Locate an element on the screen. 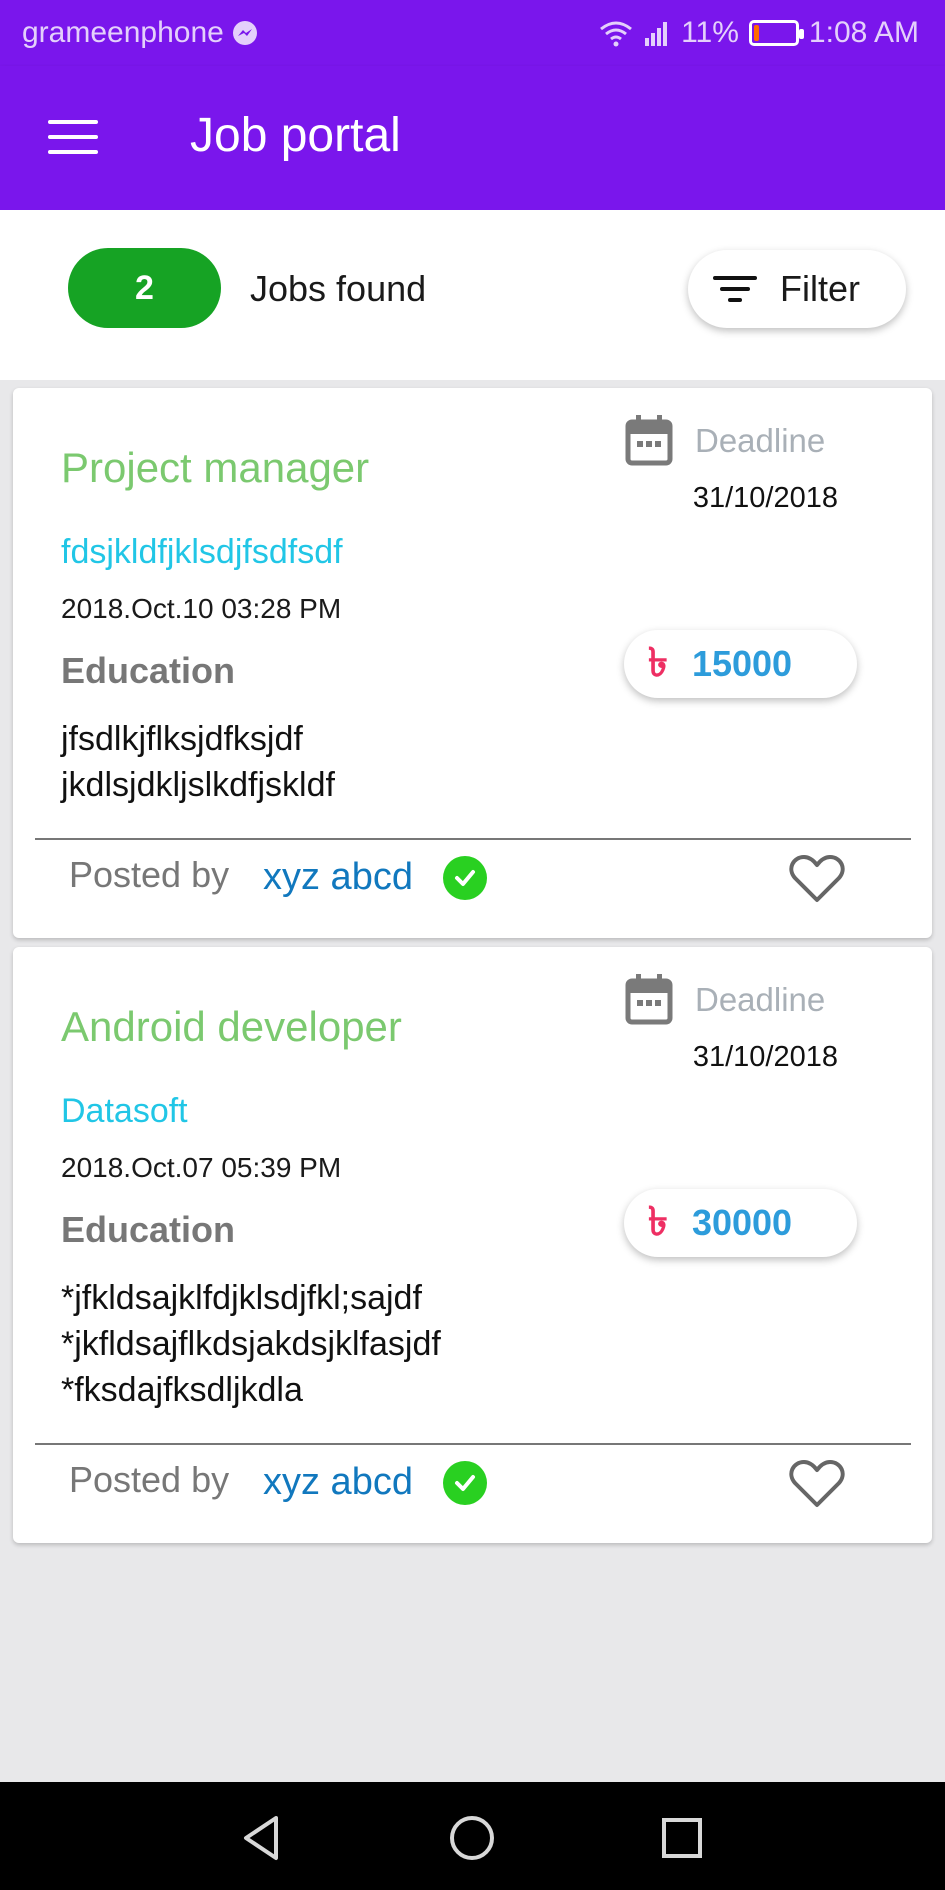  filter-button: Filter is located at coordinates (797, 289).